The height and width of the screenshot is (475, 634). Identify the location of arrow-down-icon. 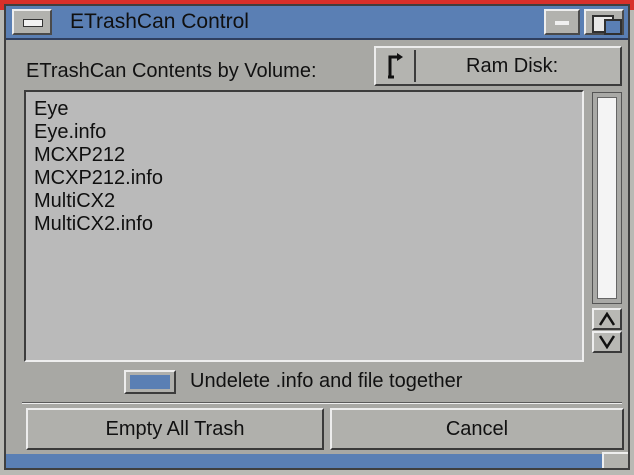
(607, 342).